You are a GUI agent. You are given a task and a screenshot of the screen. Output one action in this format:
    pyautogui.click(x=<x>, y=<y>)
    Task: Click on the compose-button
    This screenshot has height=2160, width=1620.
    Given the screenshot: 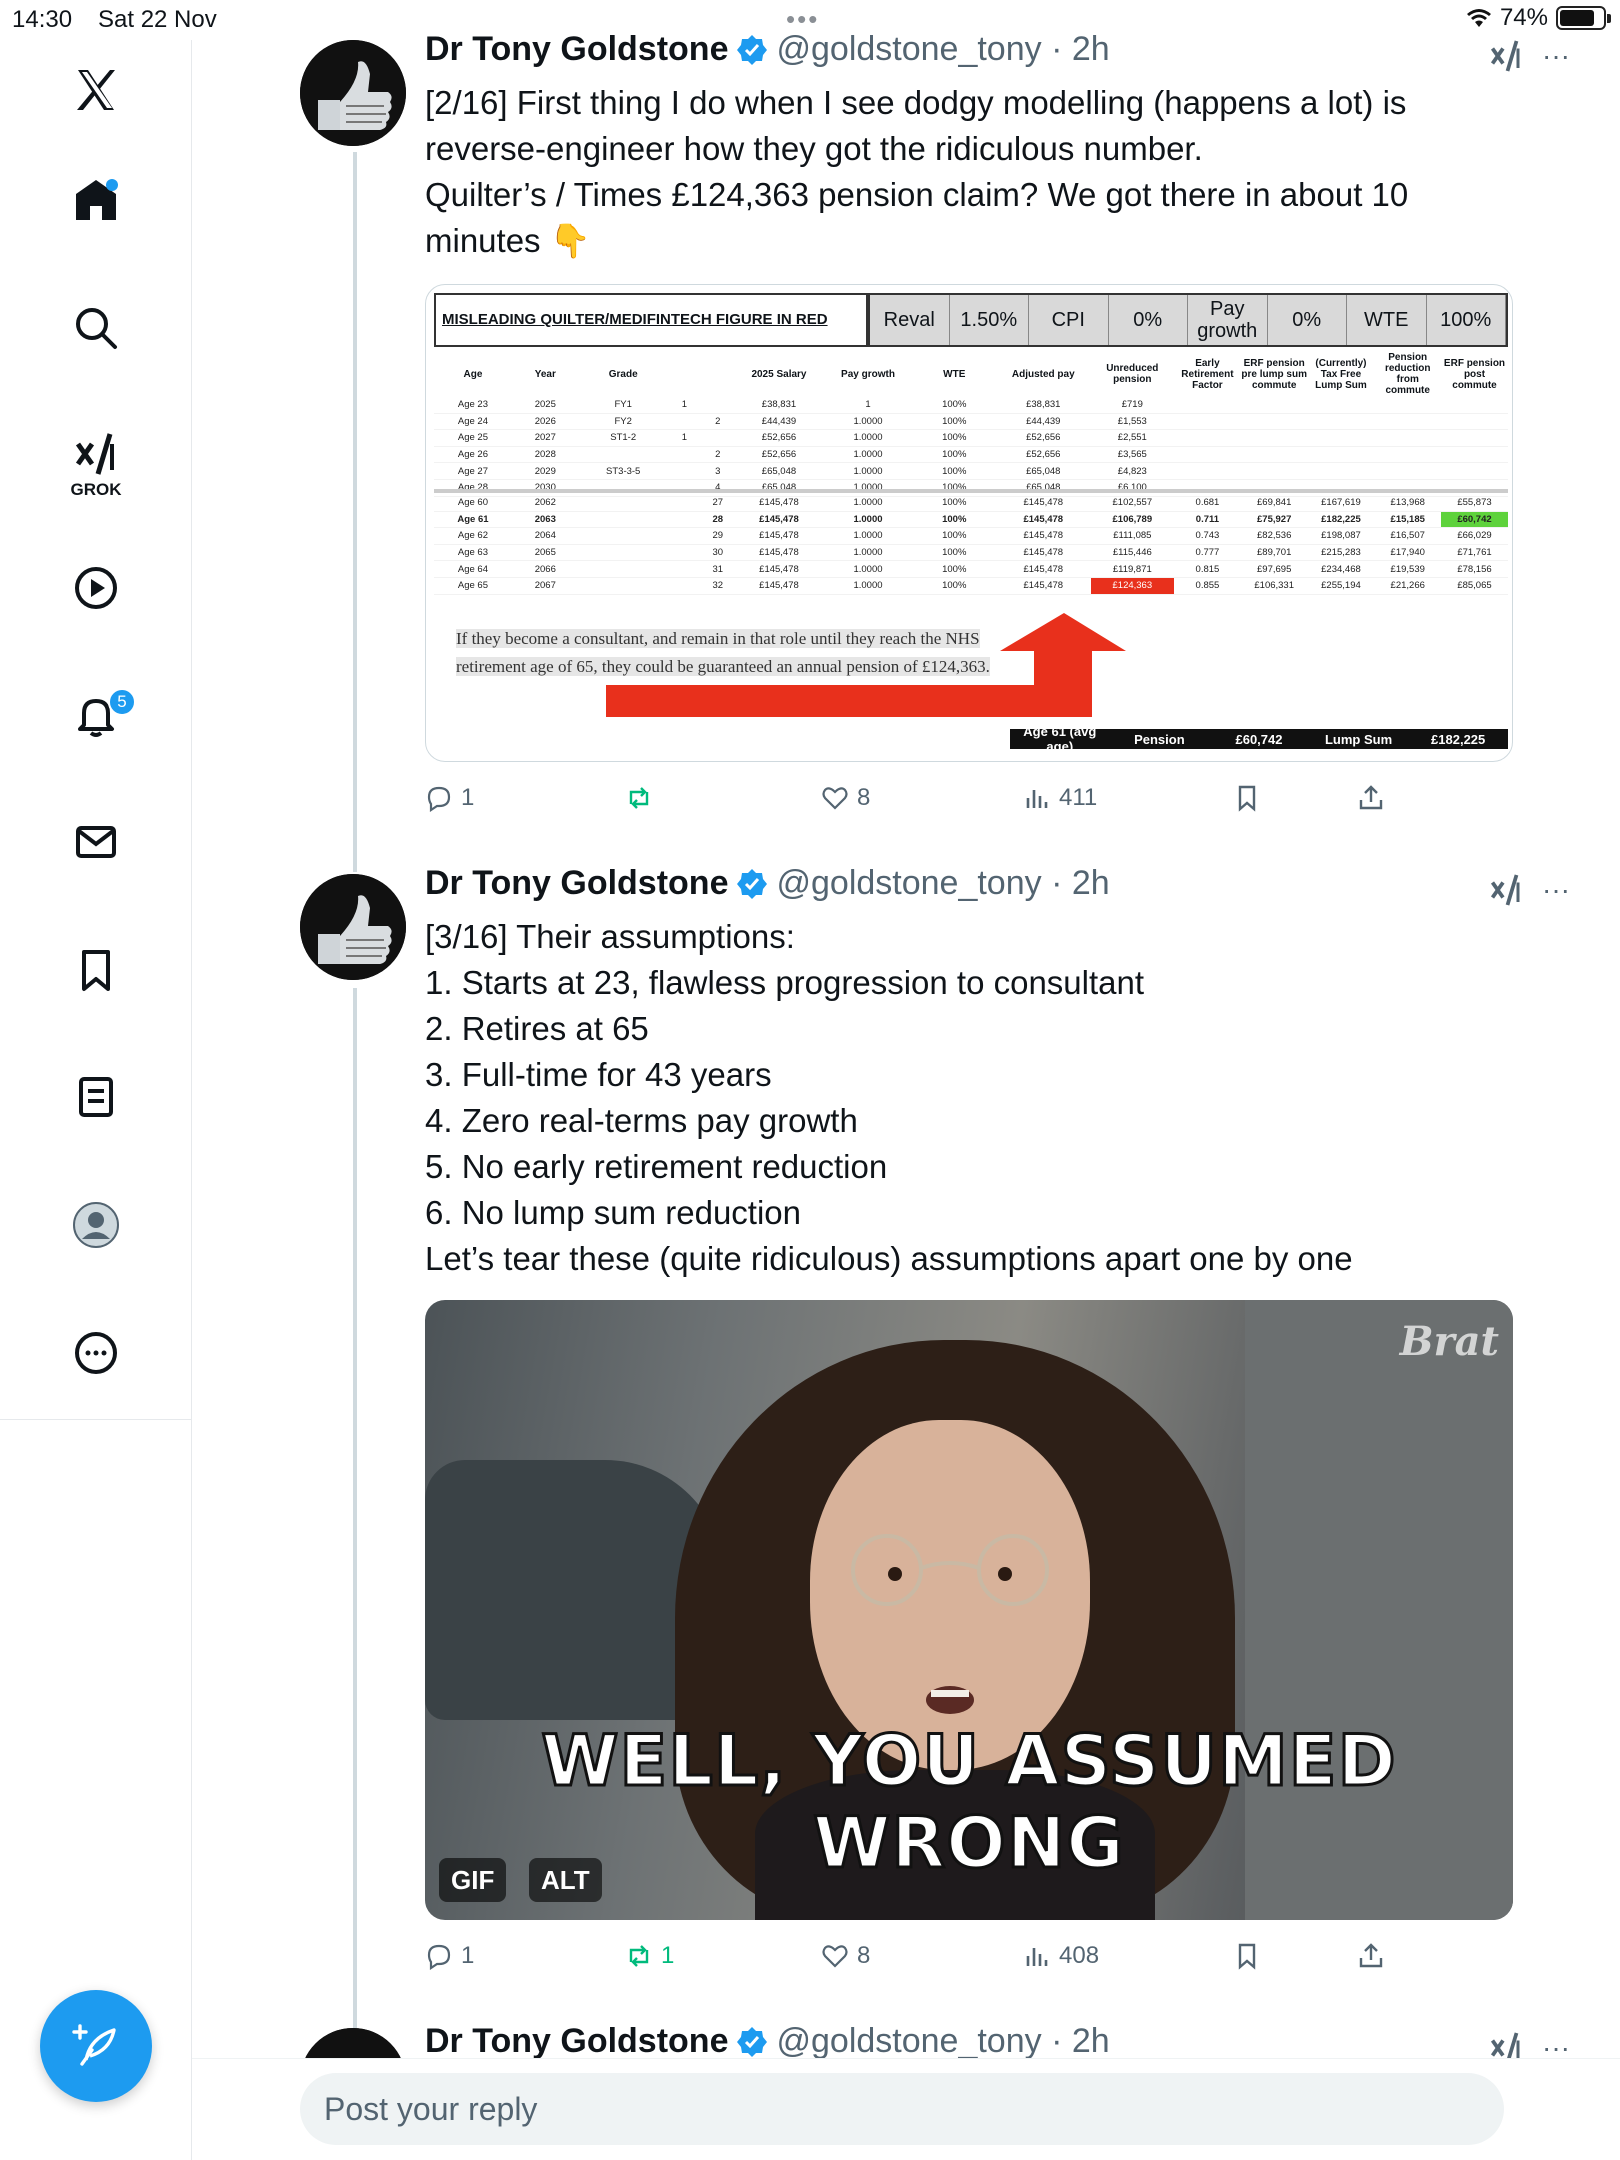 What is the action you would take?
    pyautogui.click(x=96, y=2046)
    